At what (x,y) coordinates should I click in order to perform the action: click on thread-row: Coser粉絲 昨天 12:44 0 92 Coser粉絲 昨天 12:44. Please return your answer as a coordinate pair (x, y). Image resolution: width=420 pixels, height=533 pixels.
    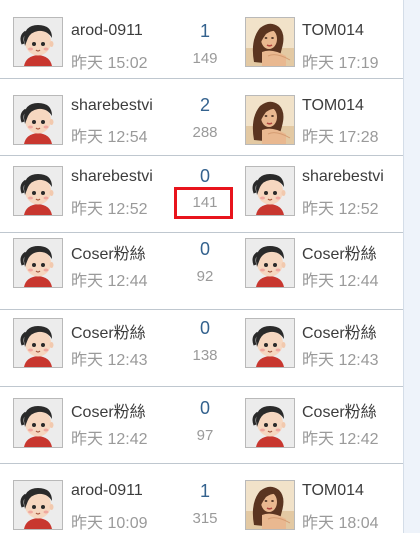
    Looking at the image, I should click on (201, 271).